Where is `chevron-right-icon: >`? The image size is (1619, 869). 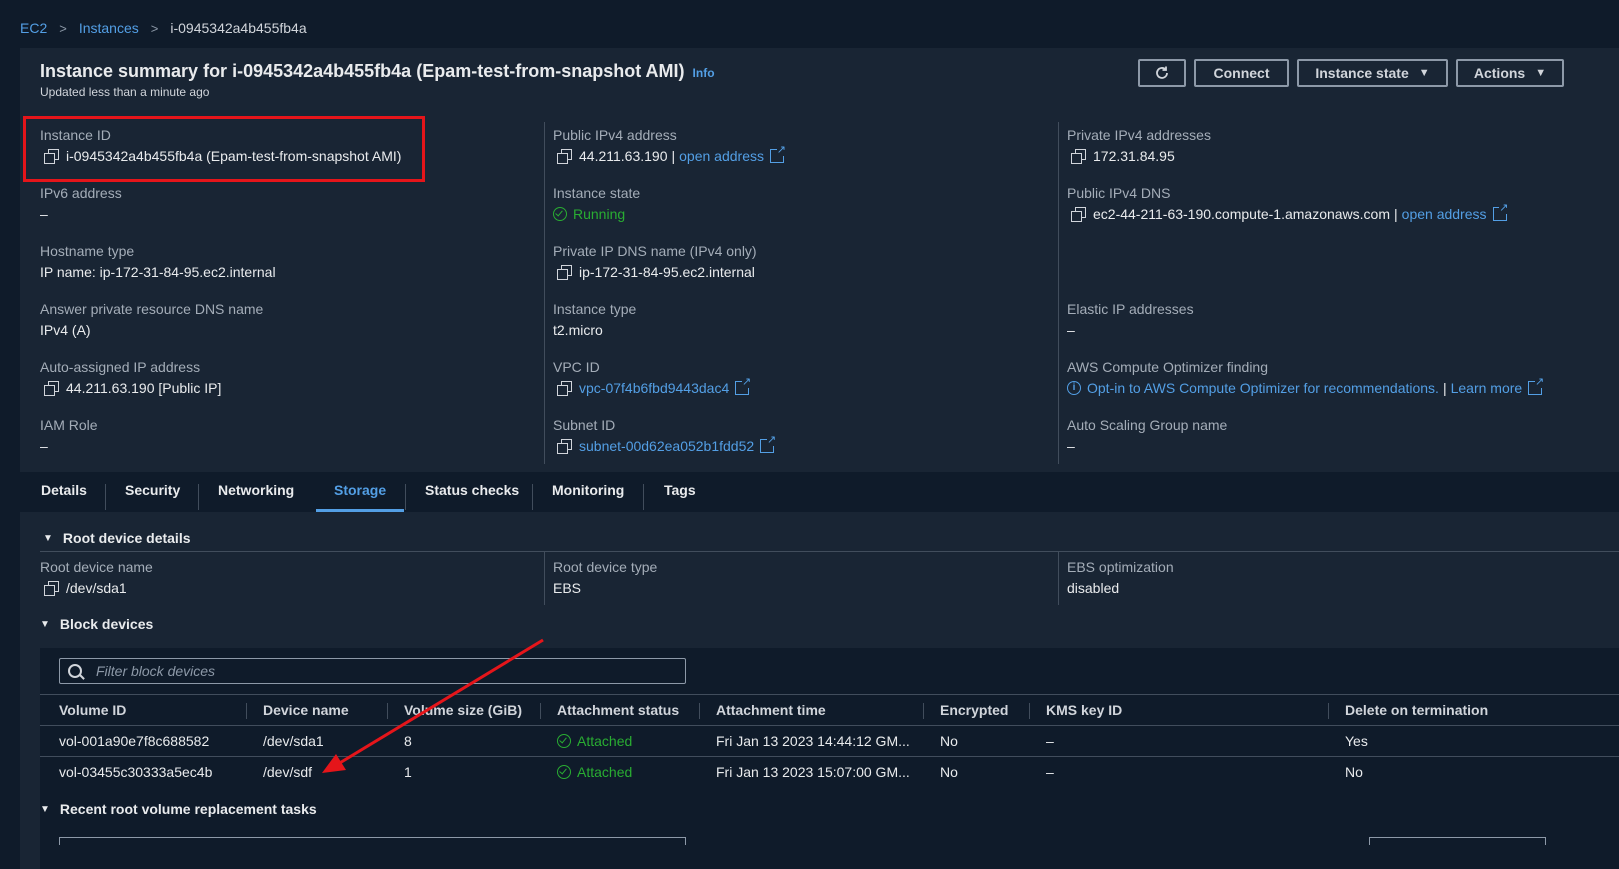
chevron-right-icon: > is located at coordinates (63, 28).